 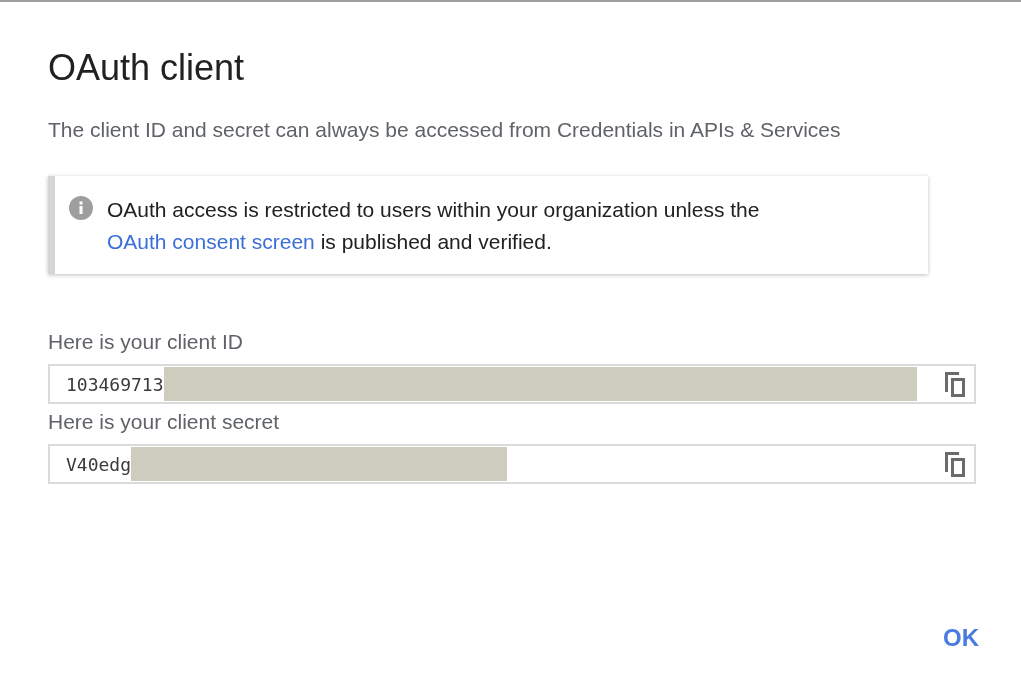 What do you see at coordinates (961, 638) in the screenshot?
I see `ok-button: OK` at bounding box center [961, 638].